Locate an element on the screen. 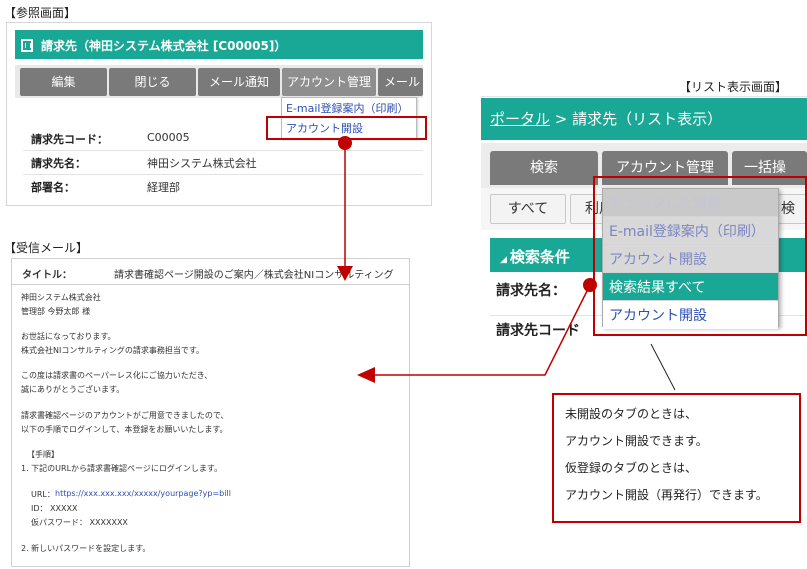 The width and height of the screenshot is (807, 569). note-pointer-line is located at coordinates (663, 367).